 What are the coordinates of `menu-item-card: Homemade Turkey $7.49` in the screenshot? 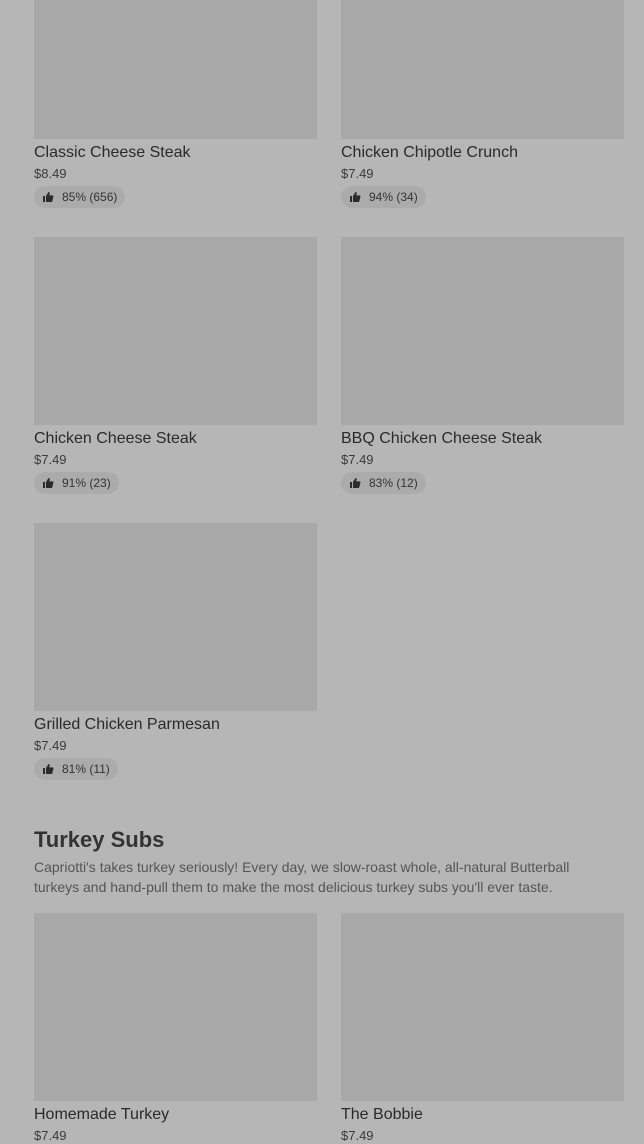 It's located at (175, 1028).